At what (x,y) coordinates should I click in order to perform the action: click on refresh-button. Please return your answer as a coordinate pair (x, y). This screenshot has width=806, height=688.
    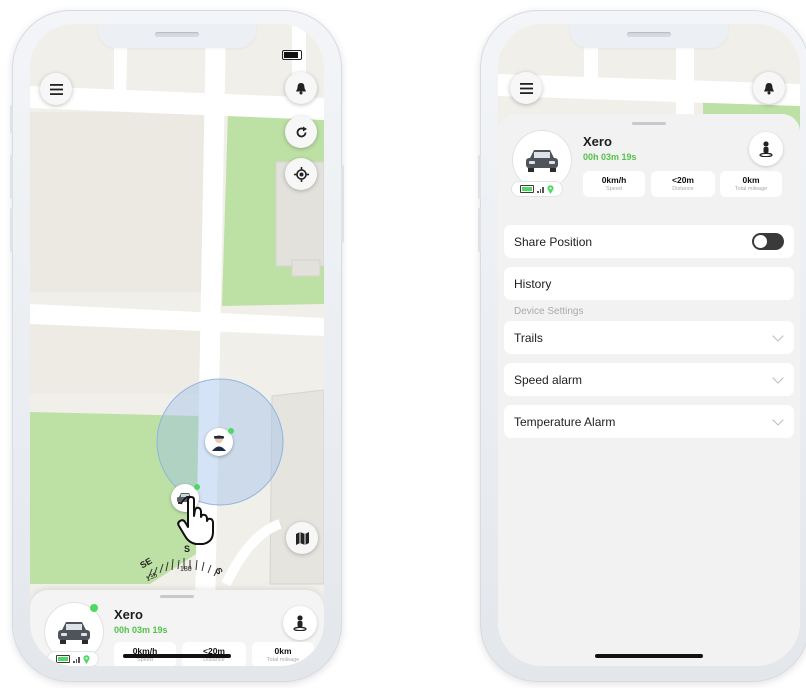
    Looking at the image, I should click on (301, 132).